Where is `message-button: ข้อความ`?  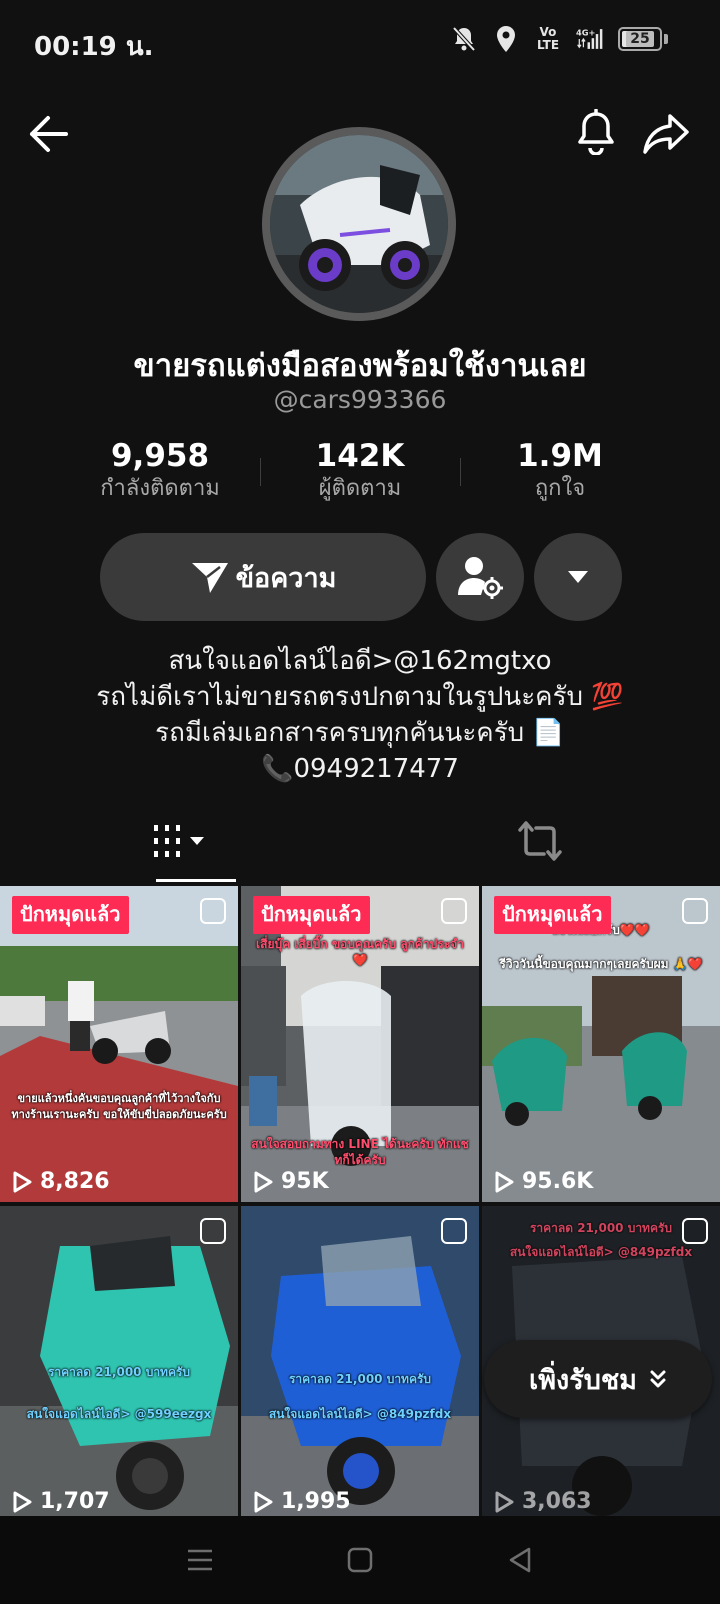
message-button: ข้อความ is located at coordinates (263, 577).